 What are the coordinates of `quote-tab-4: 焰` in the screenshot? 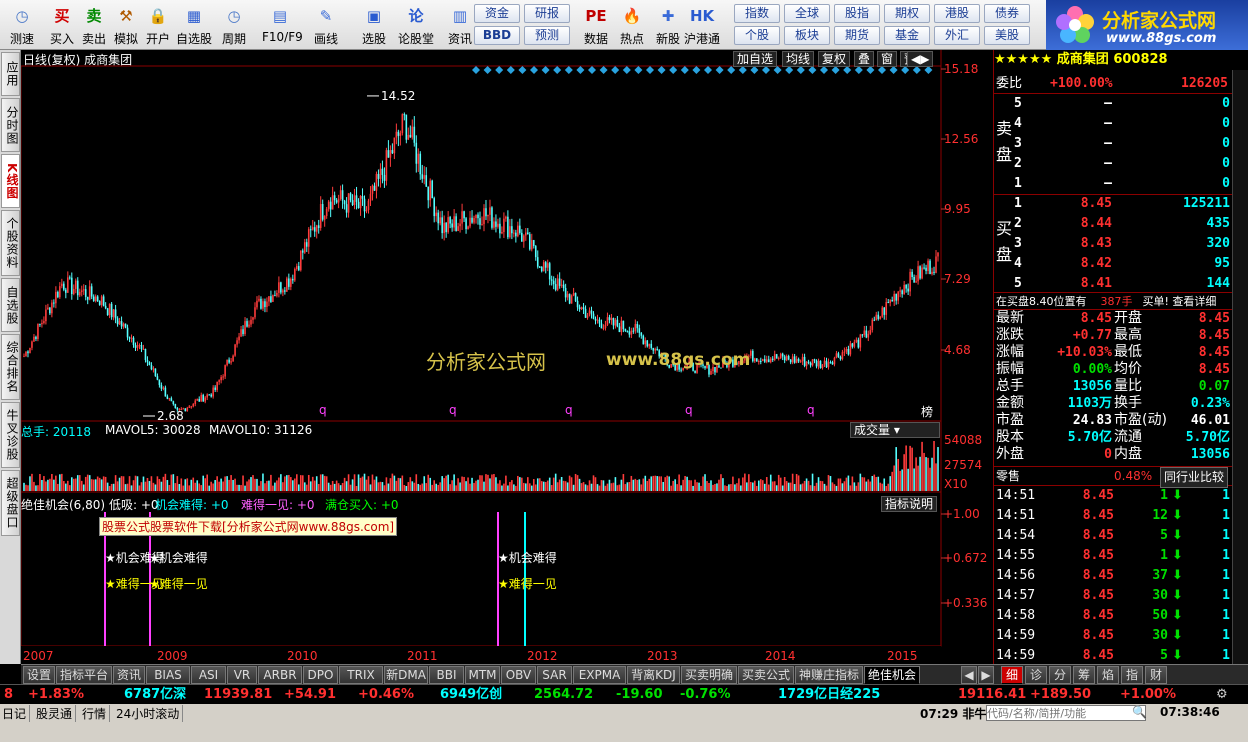 It's located at (1108, 675).